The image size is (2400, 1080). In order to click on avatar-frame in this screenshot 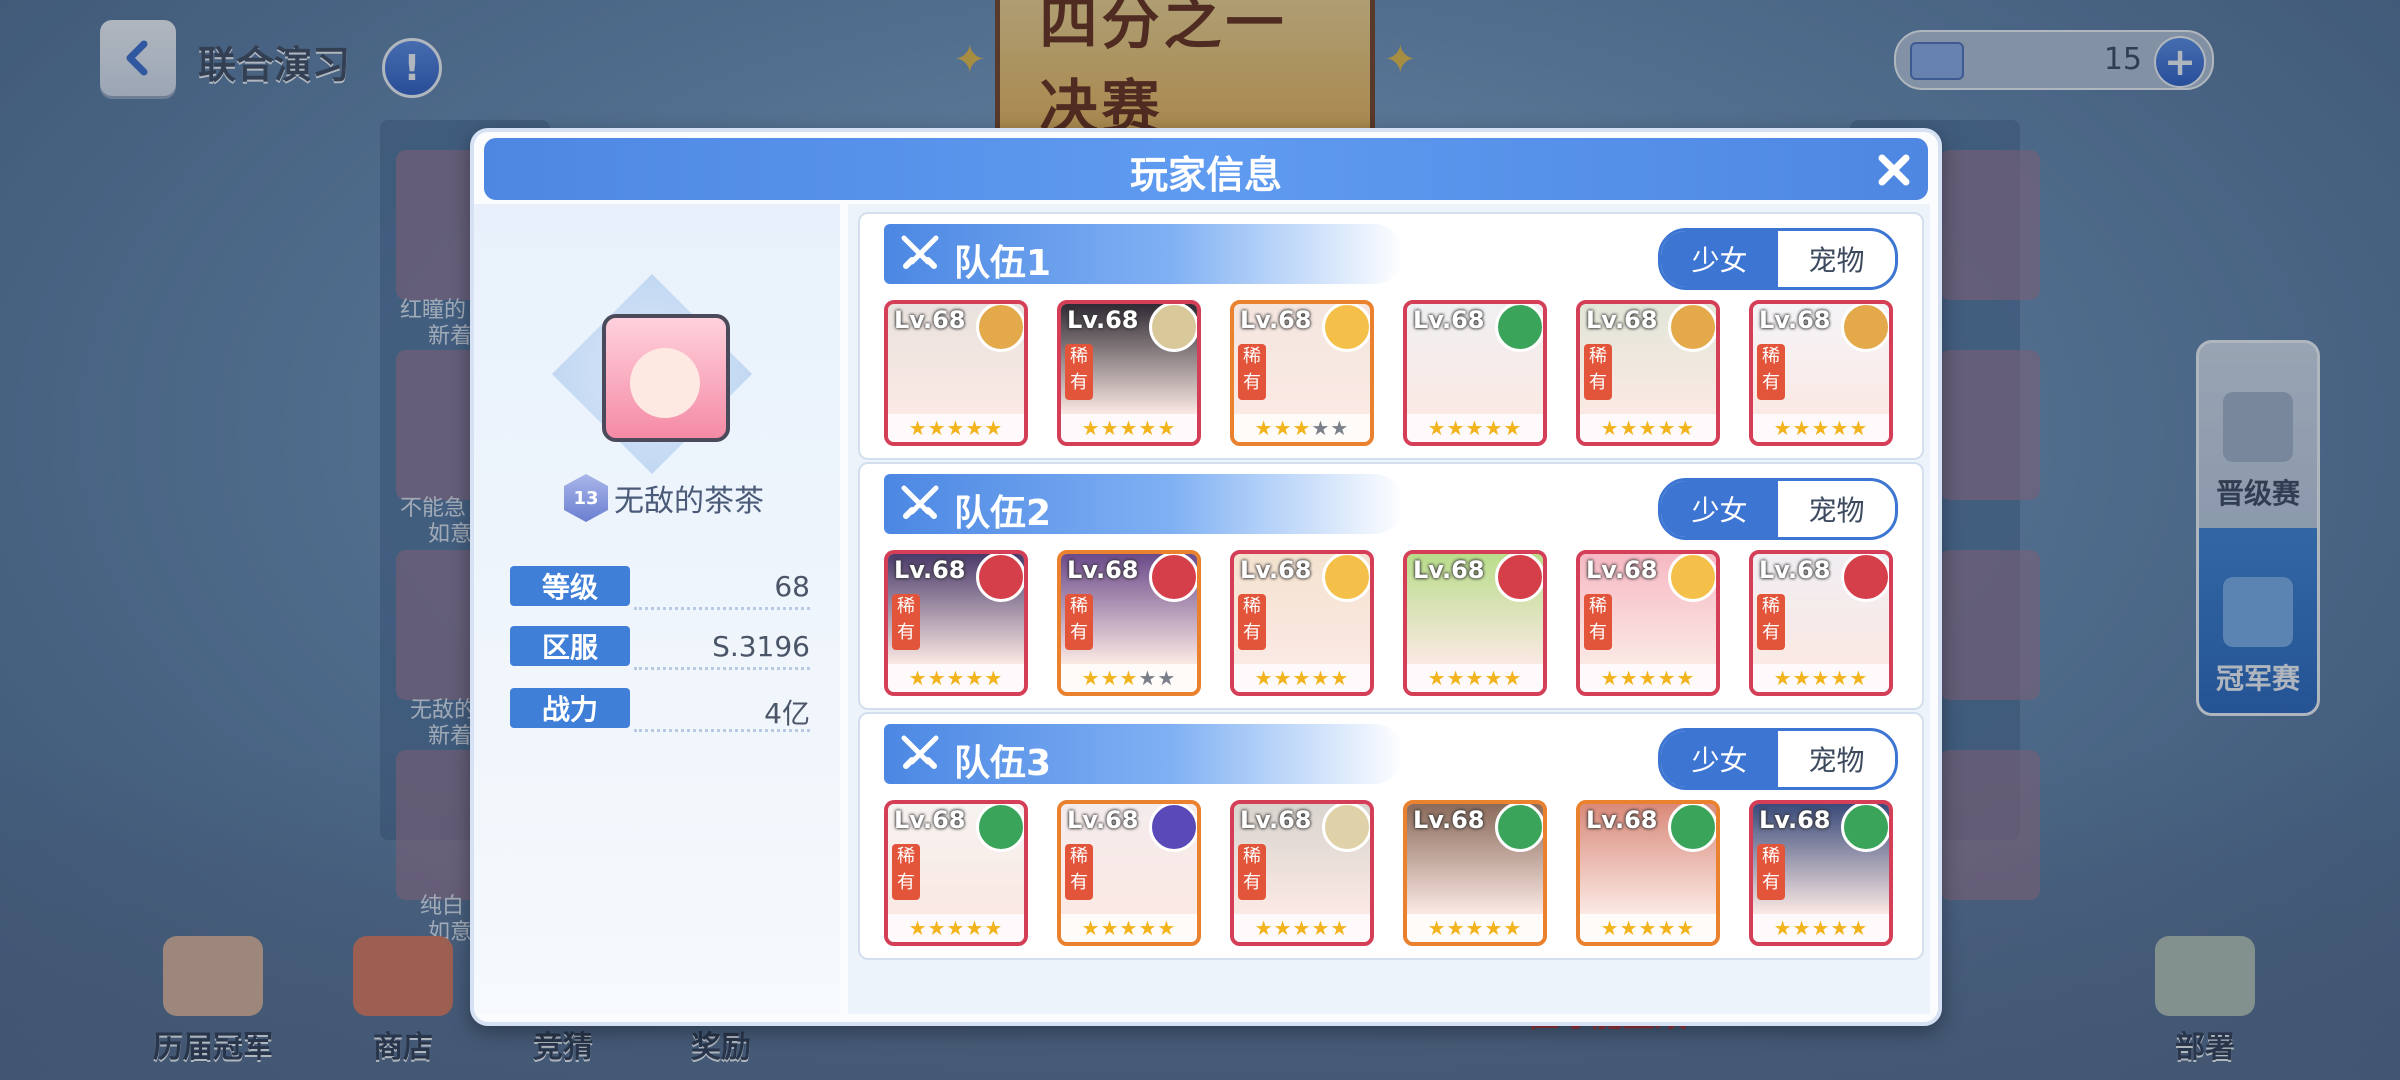, I will do `click(652, 374)`.